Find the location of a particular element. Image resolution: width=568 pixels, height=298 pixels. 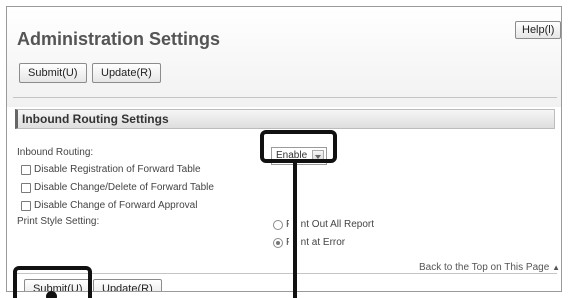

divider is located at coordinates (285, 97).